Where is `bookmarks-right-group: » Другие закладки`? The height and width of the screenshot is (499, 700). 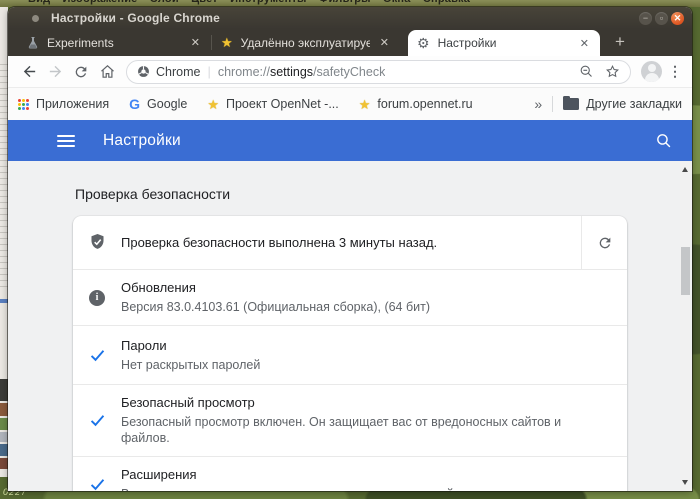
bookmarks-right-group: » Другие закладки is located at coordinates (608, 103).